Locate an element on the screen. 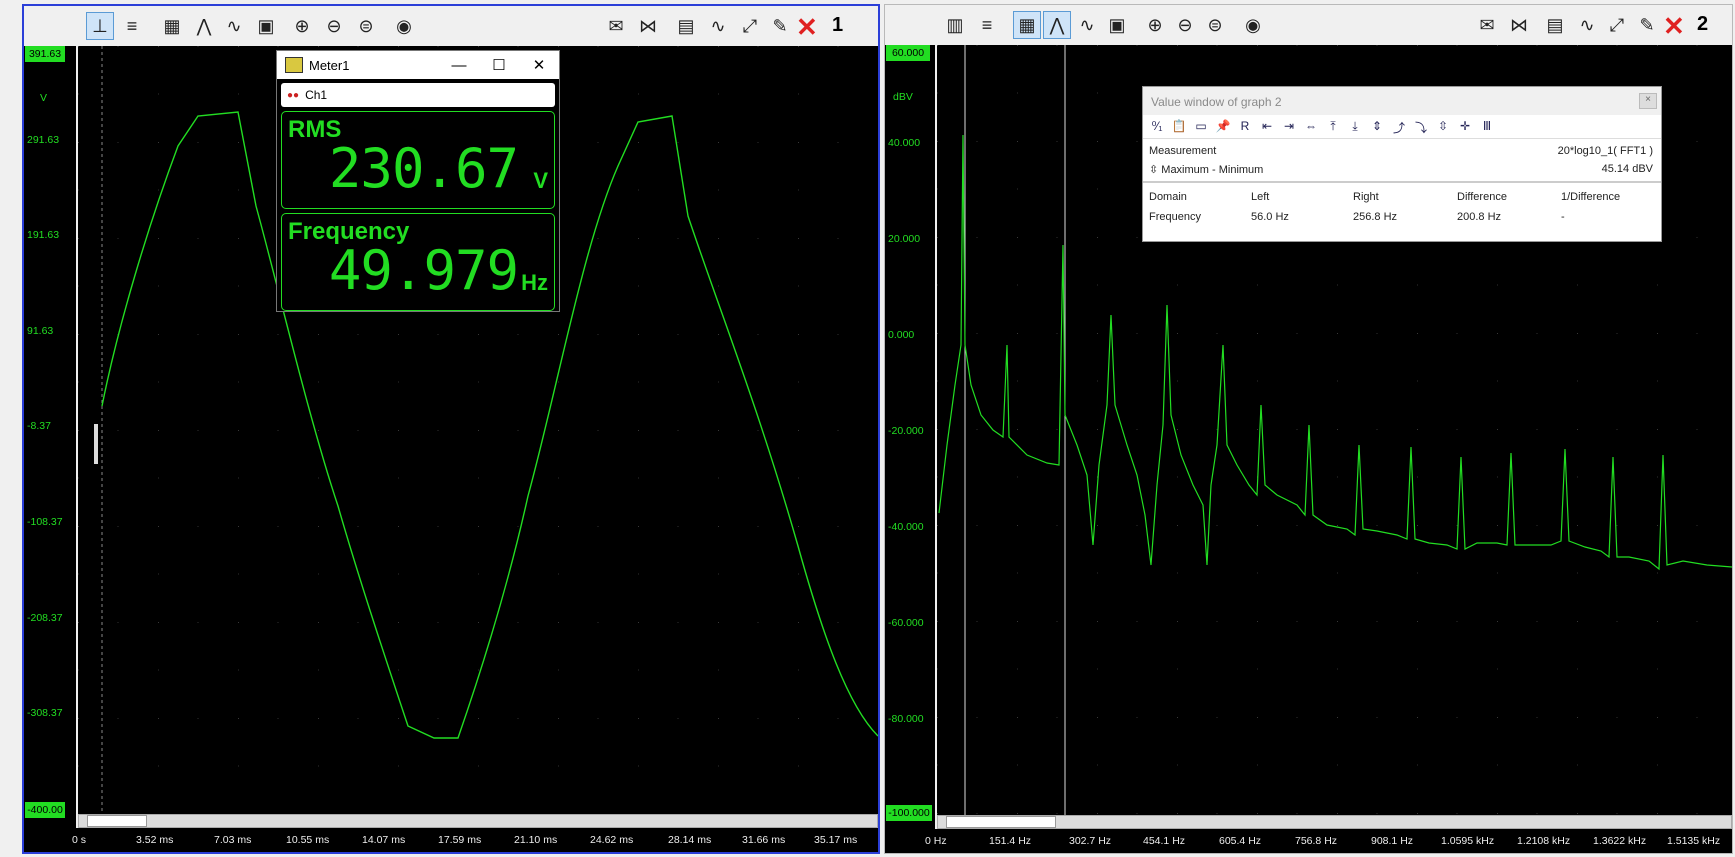  cursor-both-icon: ⇔ is located at coordinates (1311, 127).